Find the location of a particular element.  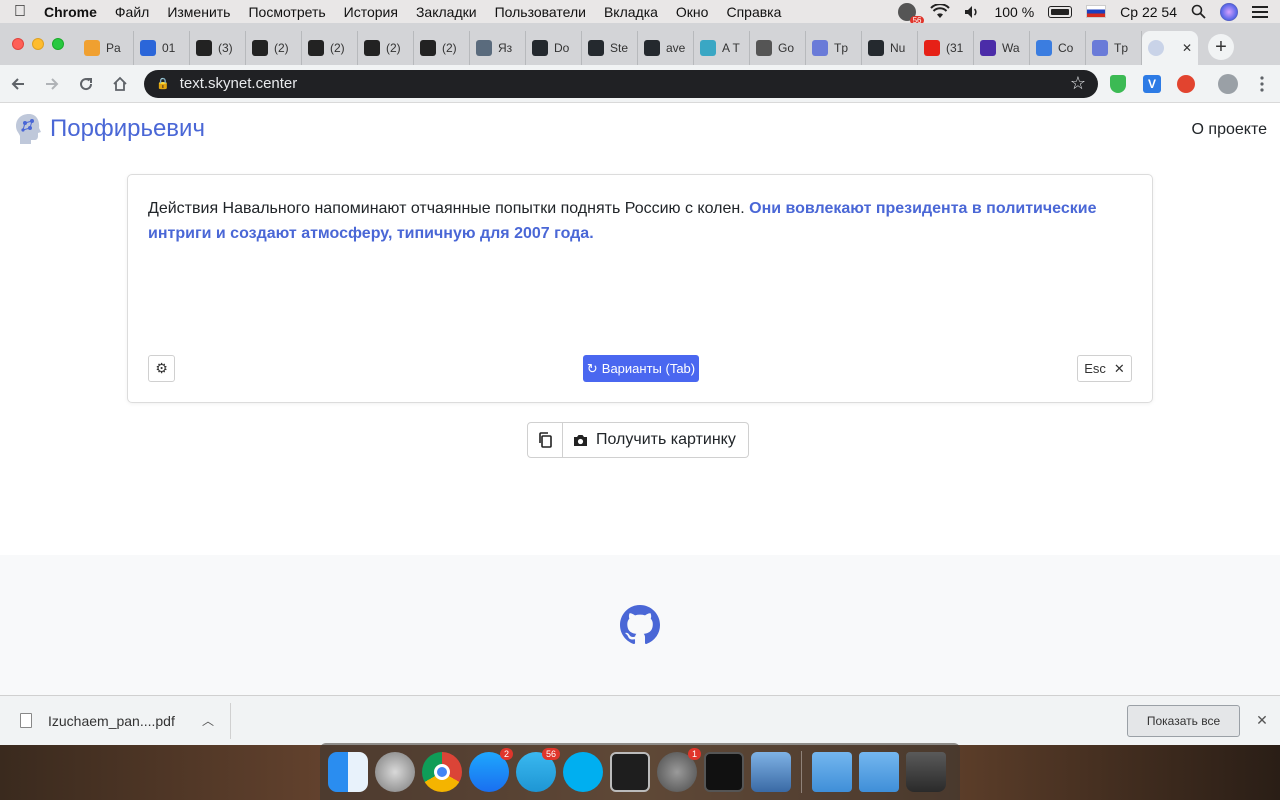

tab-1: 01 is located at coordinates (162, 48).